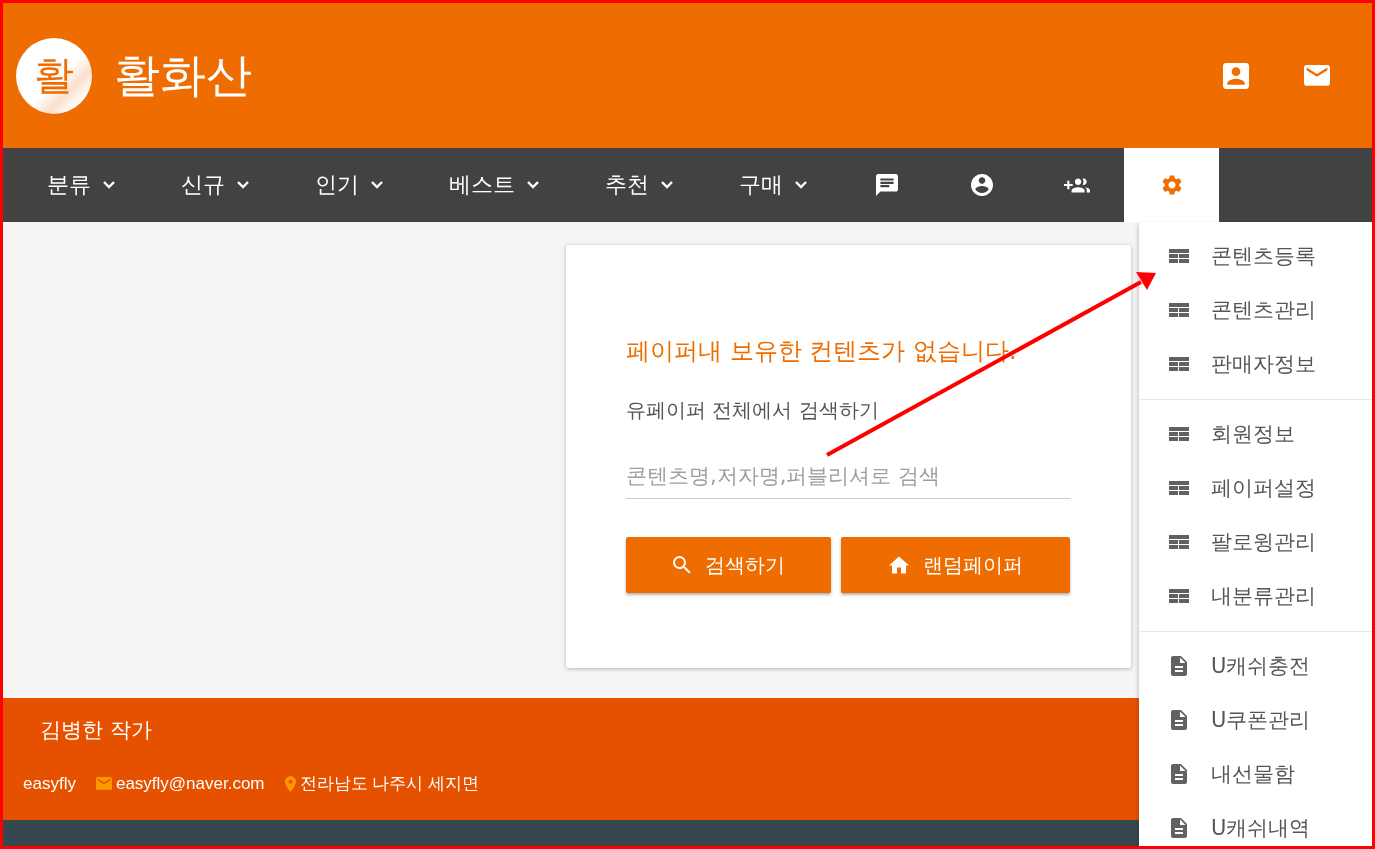 Image resolution: width=1375 pixels, height=849 pixels. Describe the element at coordinates (389, 784) in the screenshot. I see `address: 전라남도 나주시 세지면` at that location.